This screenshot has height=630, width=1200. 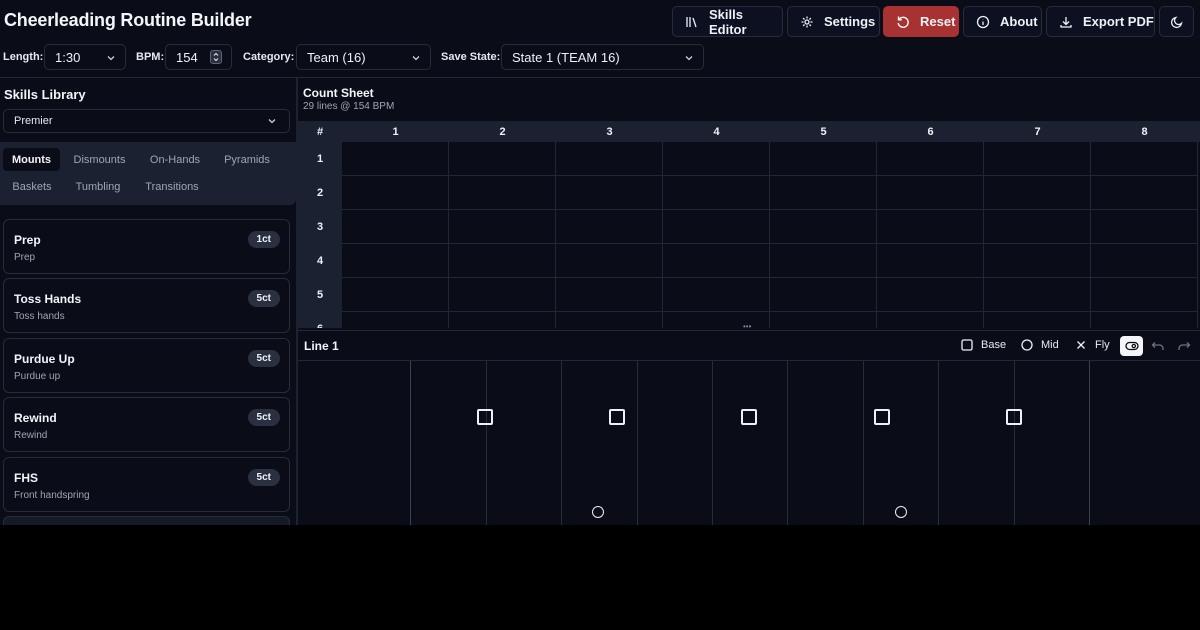 What do you see at coordinates (1176, 21) in the screenshot?
I see `theme-toggle-button` at bounding box center [1176, 21].